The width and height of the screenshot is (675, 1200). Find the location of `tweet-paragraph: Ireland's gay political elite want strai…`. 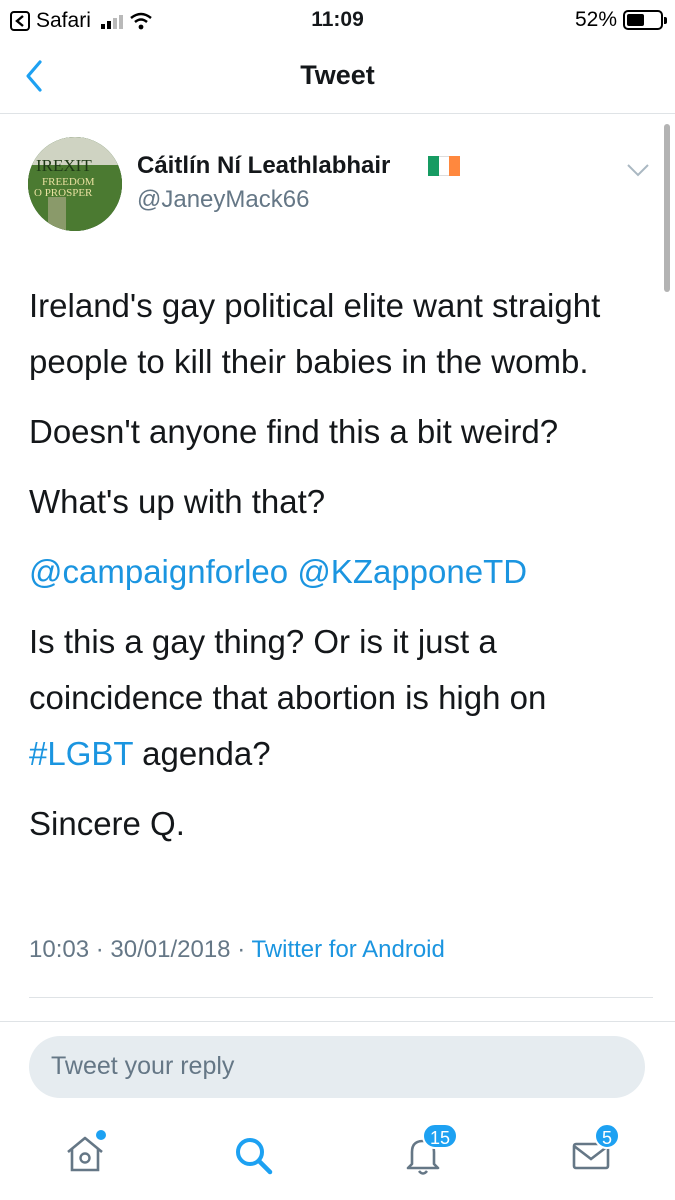

tweet-paragraph: Ireland's gay political elite want strai… is located at coordinates (315, 333).